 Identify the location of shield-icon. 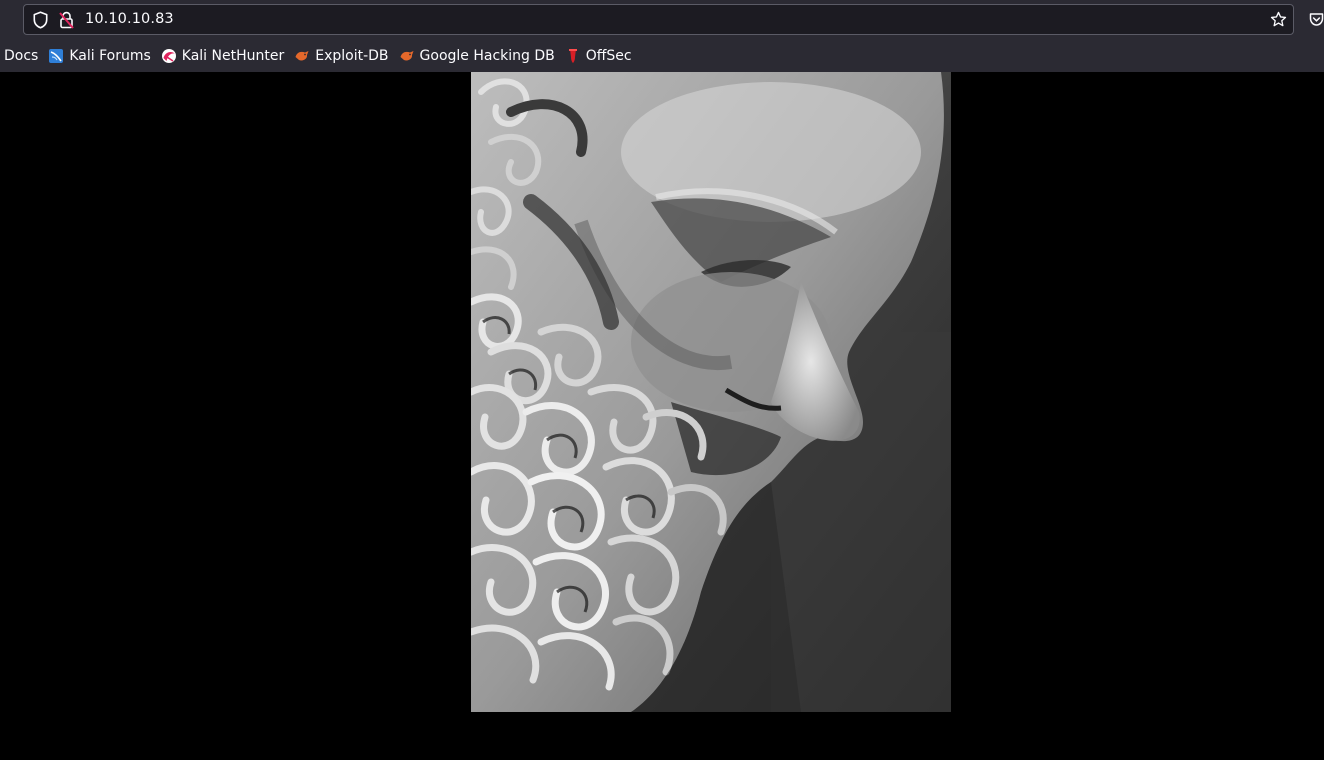
(40, 20).